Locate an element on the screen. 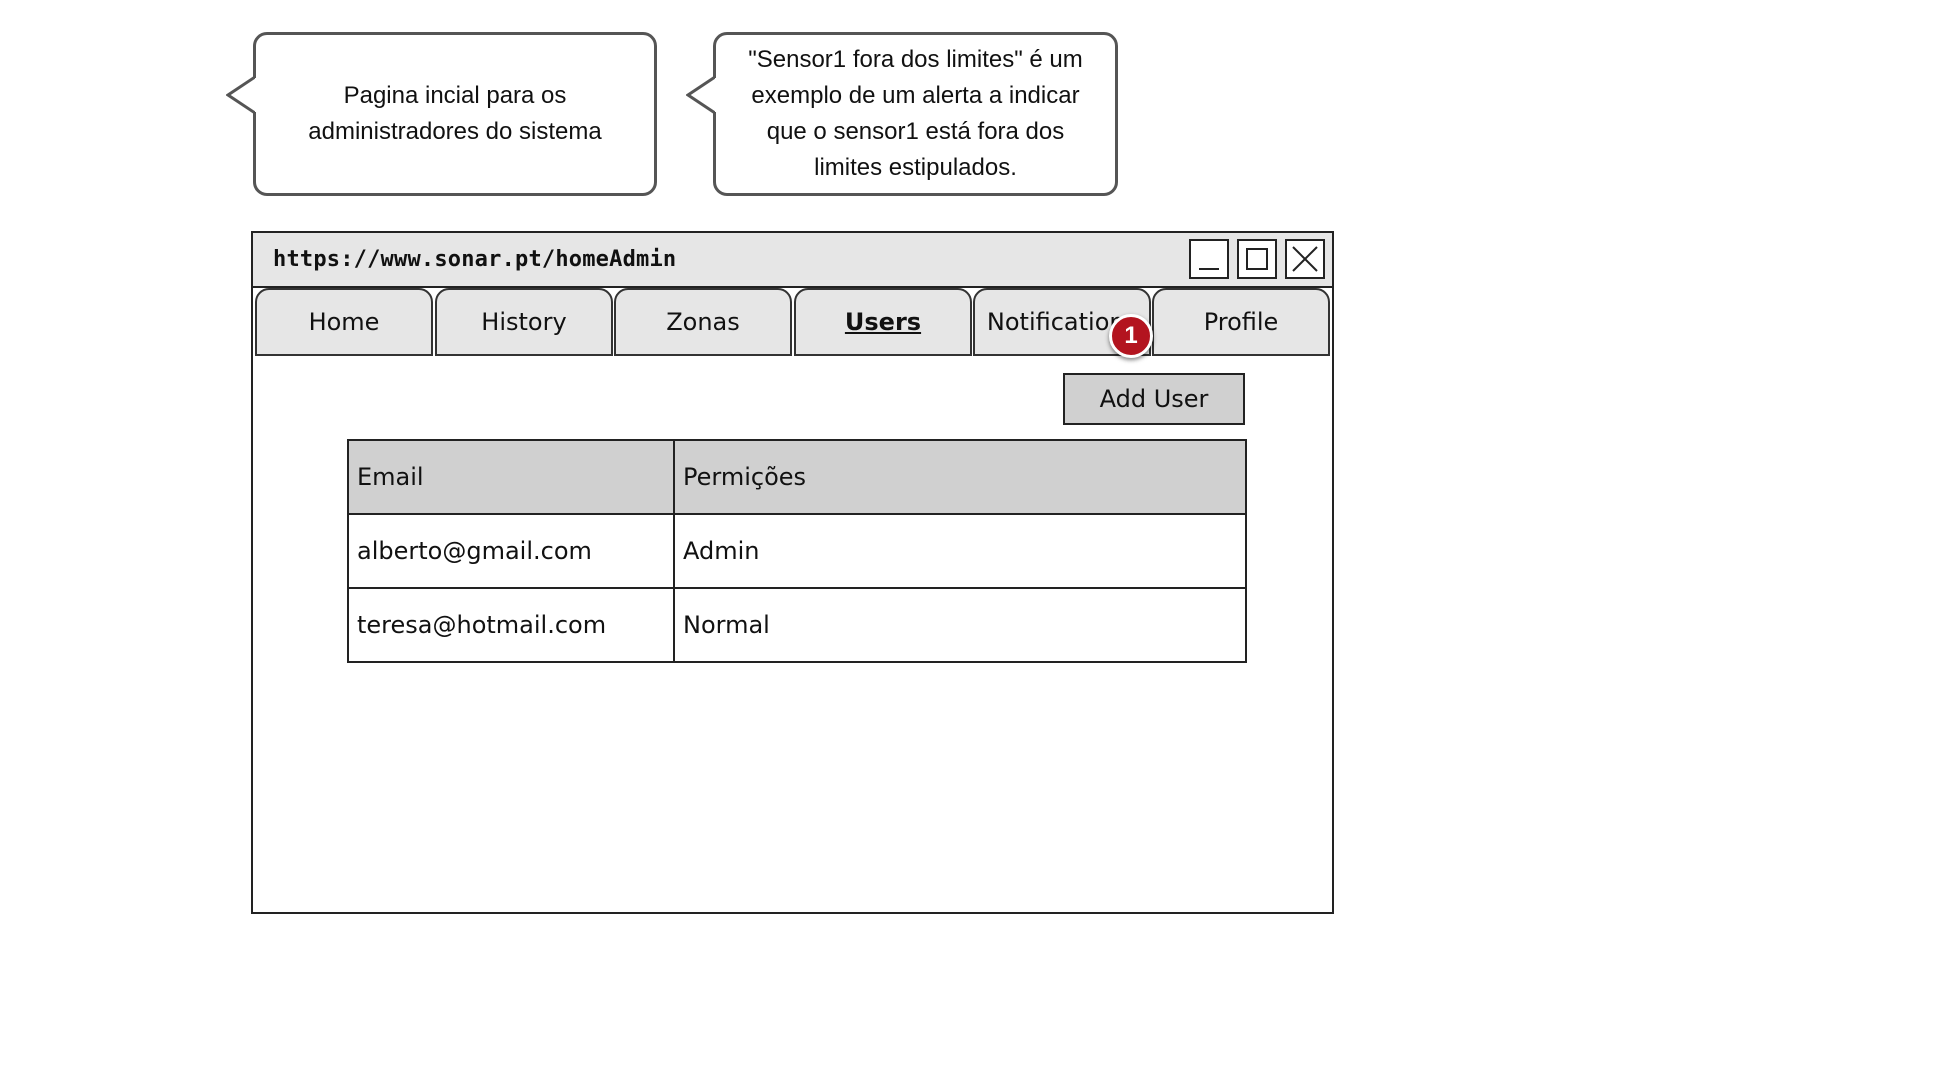 The image size is (1954, 1072). tab-users: Users is located at coordinates (883, 322).